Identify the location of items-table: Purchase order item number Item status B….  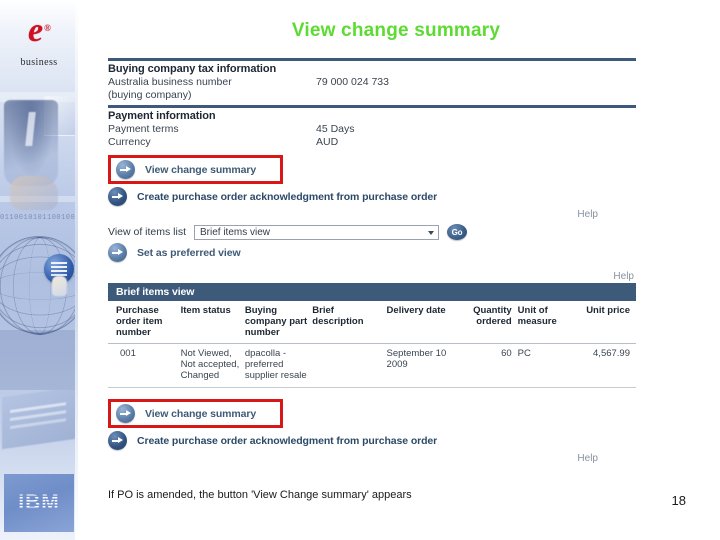
(372, 344).